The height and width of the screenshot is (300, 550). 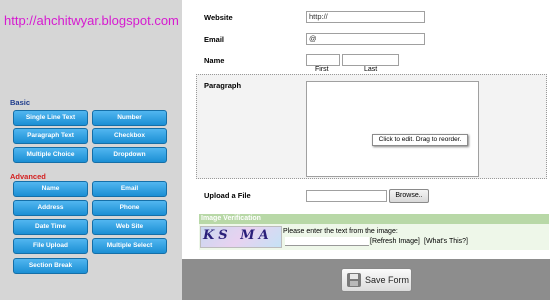 What do you see at coordinates (28, 176) in the screenshot?
I see `advanced-section-title: Advanced` at bounding box center [28, 176].